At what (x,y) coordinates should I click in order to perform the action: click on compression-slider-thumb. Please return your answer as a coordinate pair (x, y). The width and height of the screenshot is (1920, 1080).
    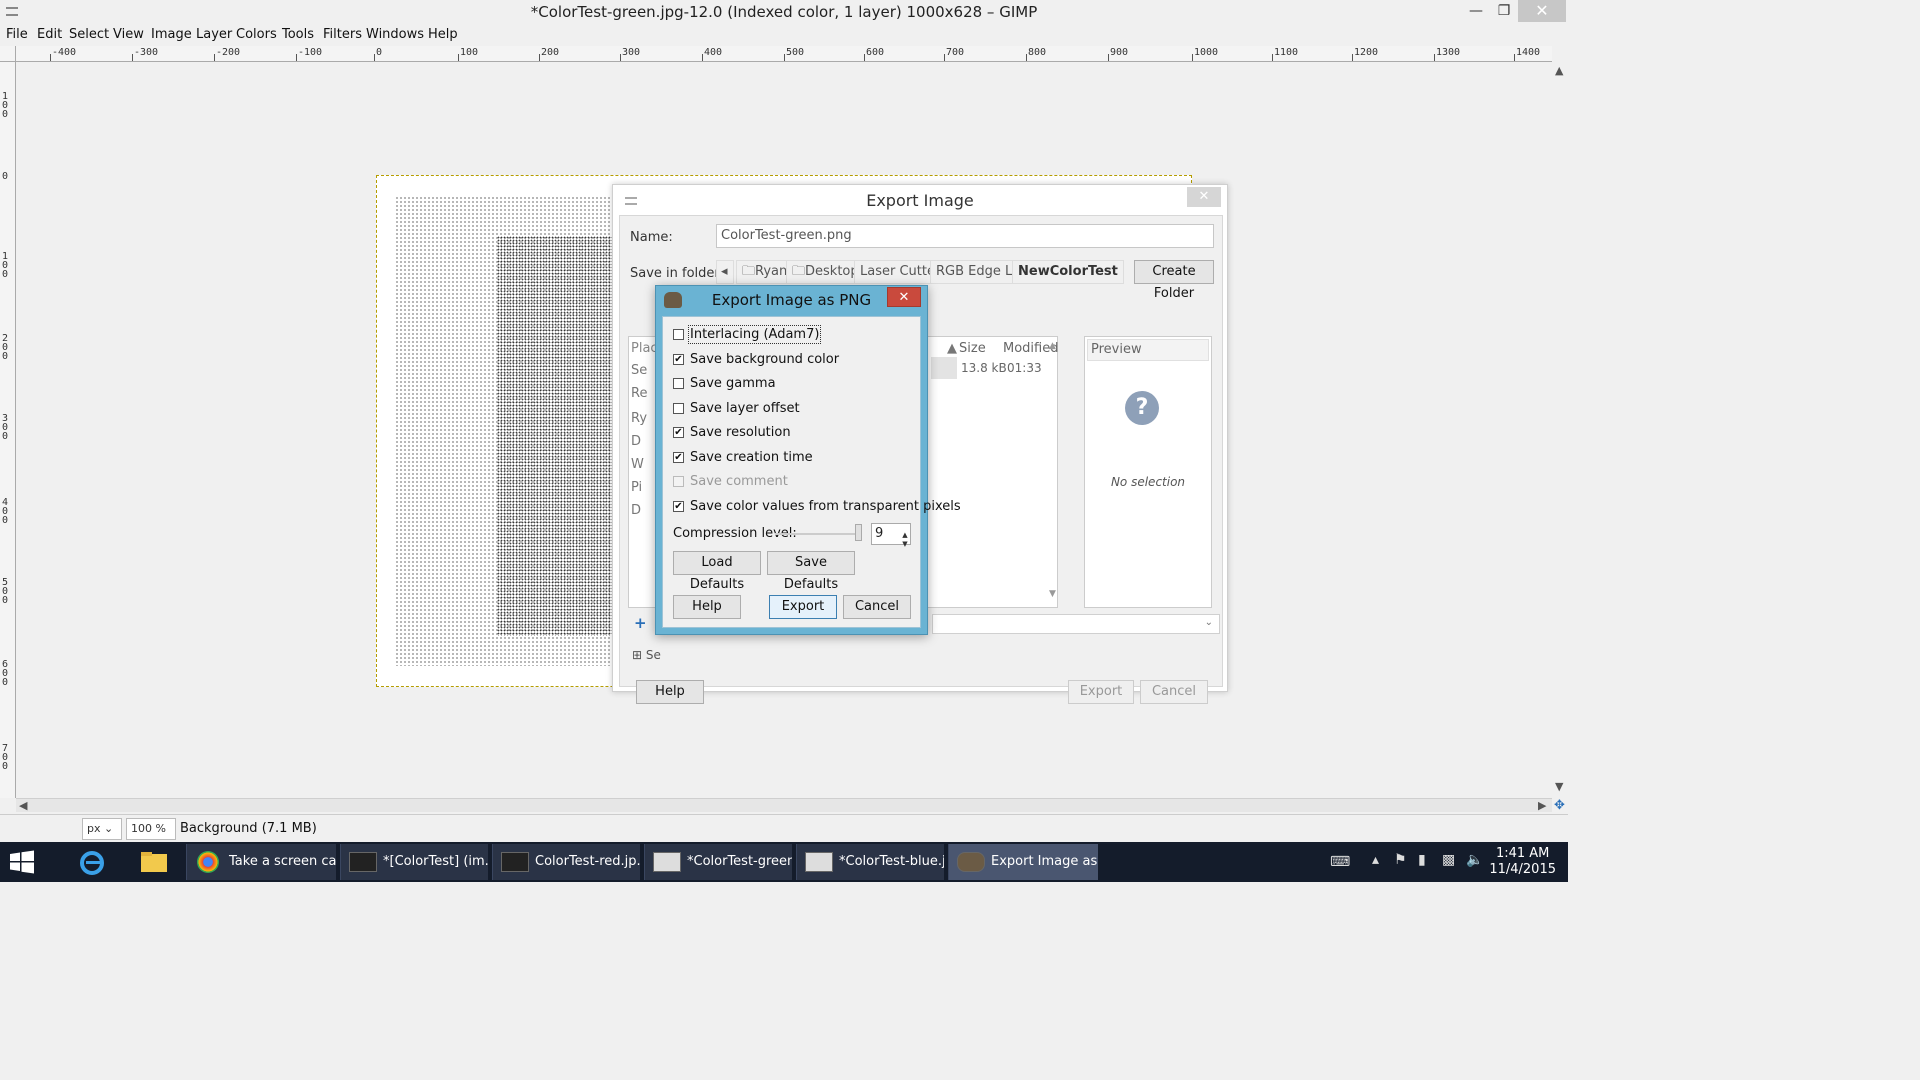
    Looking at the image, I should click on (858, 532).